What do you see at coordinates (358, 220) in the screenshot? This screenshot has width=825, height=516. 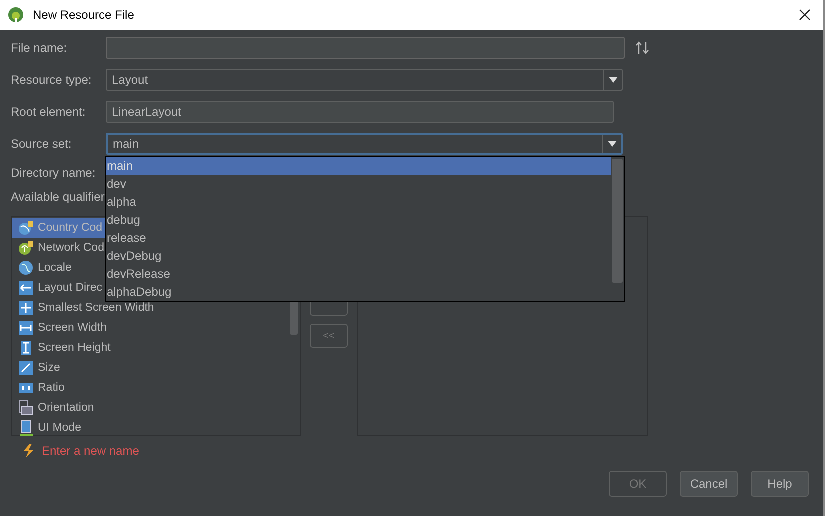 I see `dropdown-item: debug` at bounding box center [358, 220].